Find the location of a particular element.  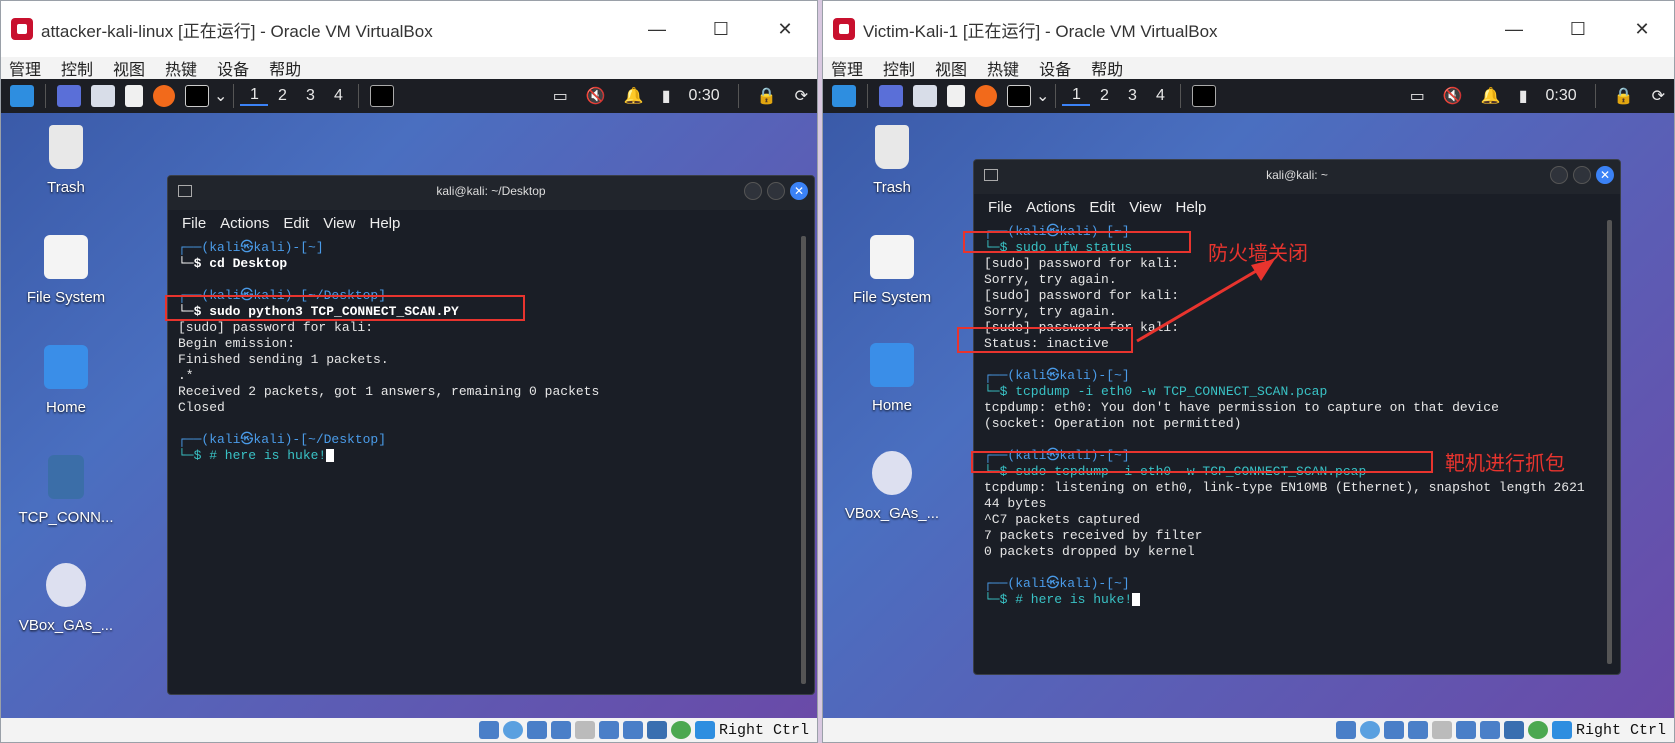

hdd-status-icon is located at coordinates (1345, 730).